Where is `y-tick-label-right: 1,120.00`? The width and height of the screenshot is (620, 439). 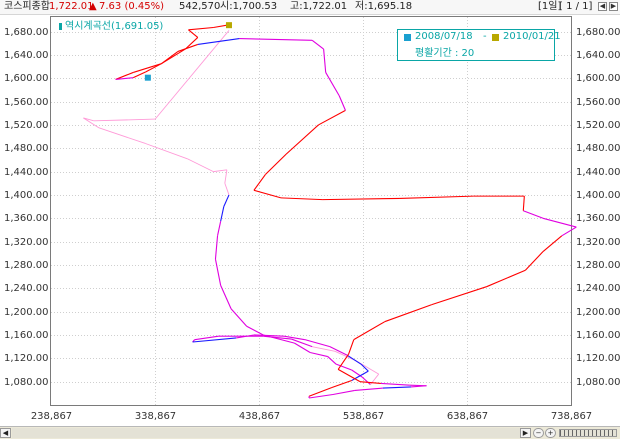 y-tick-label-right: 1,120.00 is located at coordinates (598, 358).